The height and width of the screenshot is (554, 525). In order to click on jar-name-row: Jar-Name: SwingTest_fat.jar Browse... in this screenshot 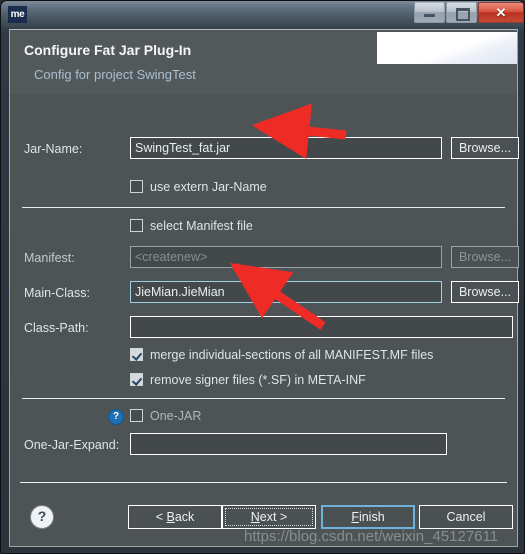, I will do `click(264, 149)`.